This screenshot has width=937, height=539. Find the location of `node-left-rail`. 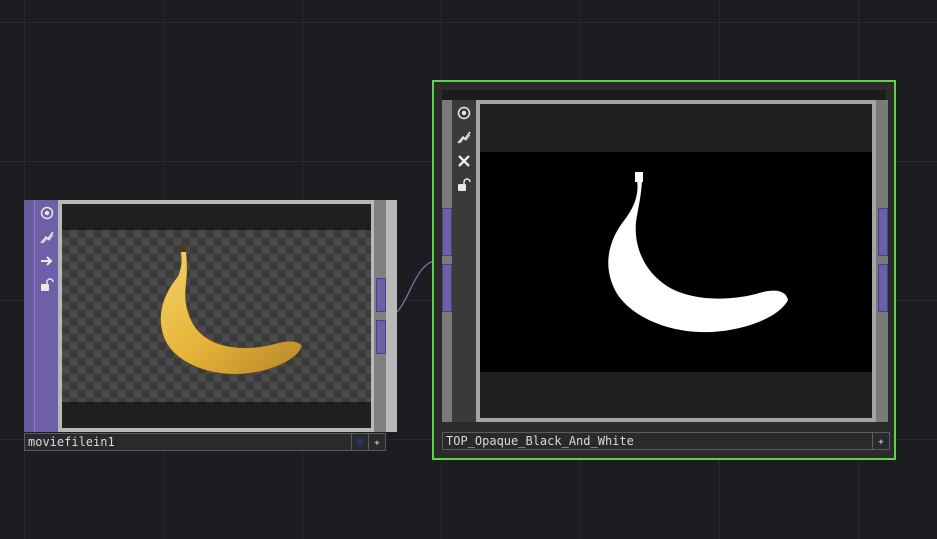

node-left-rail is located at coordinates (447, 261).